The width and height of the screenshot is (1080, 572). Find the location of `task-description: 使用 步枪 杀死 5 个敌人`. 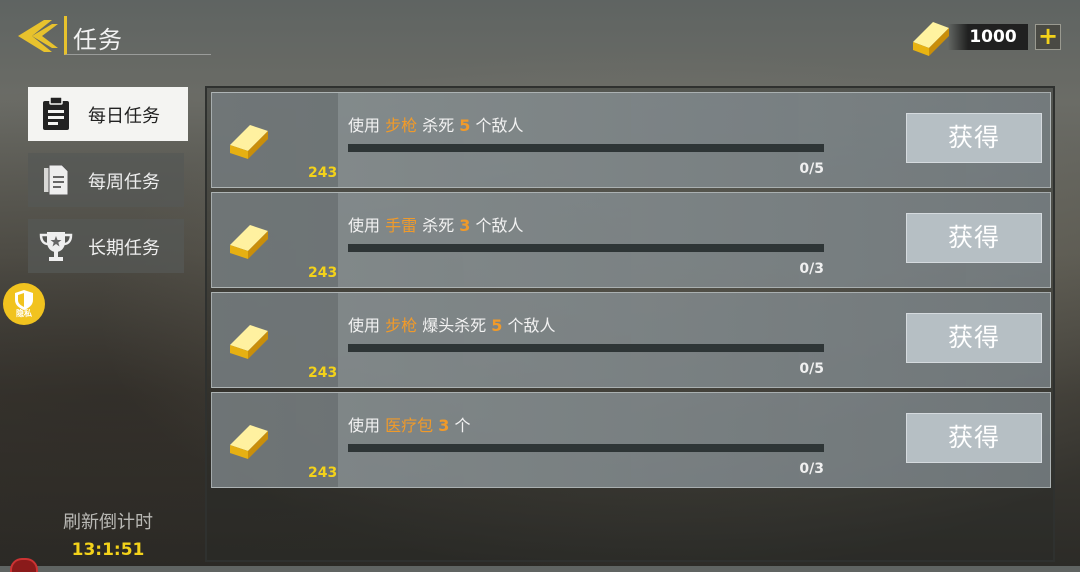

task-description: 使用 步枪 杀死 5 个敌人 is located at coordinates (436, 125).